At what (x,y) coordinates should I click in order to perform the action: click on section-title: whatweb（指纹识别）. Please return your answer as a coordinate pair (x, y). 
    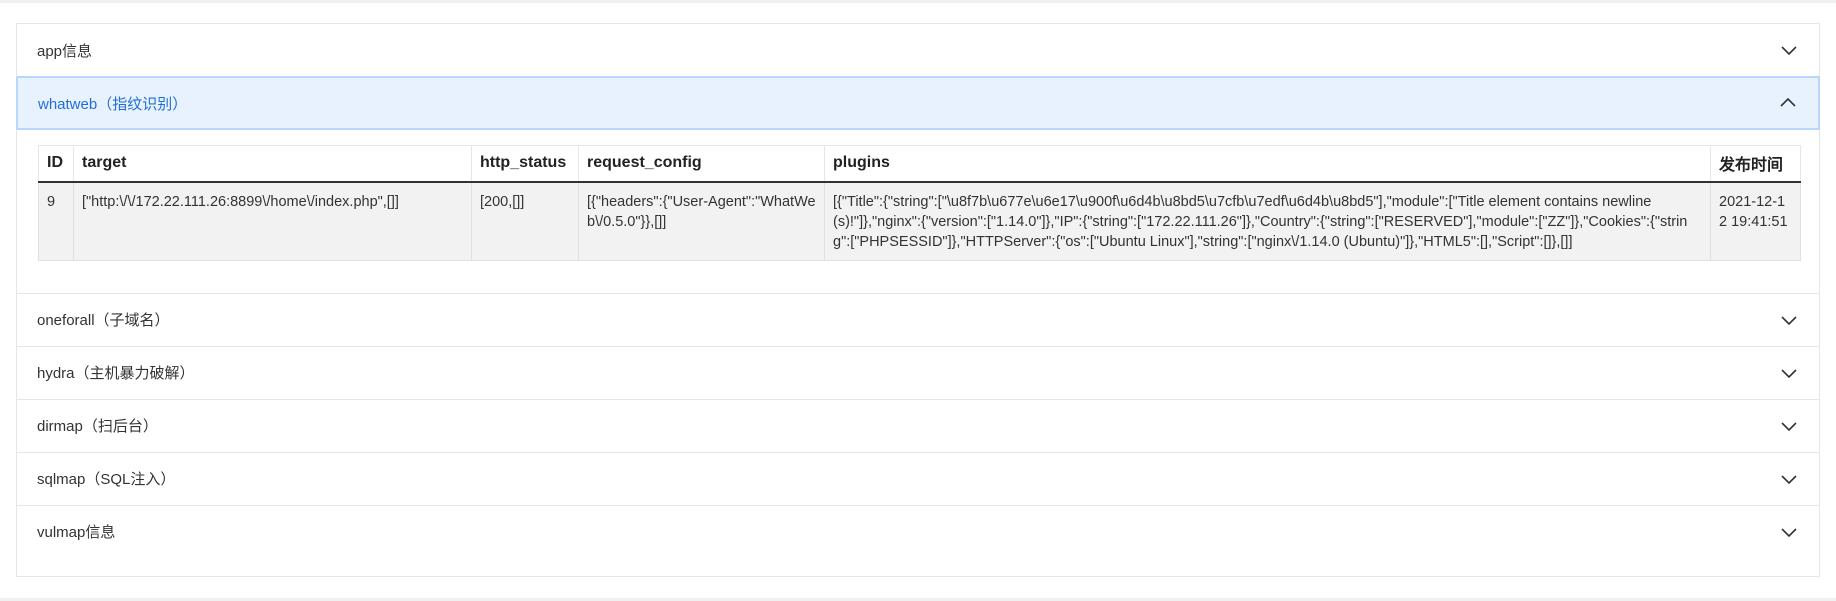
    Looking at the image, I should click on (113, 104).